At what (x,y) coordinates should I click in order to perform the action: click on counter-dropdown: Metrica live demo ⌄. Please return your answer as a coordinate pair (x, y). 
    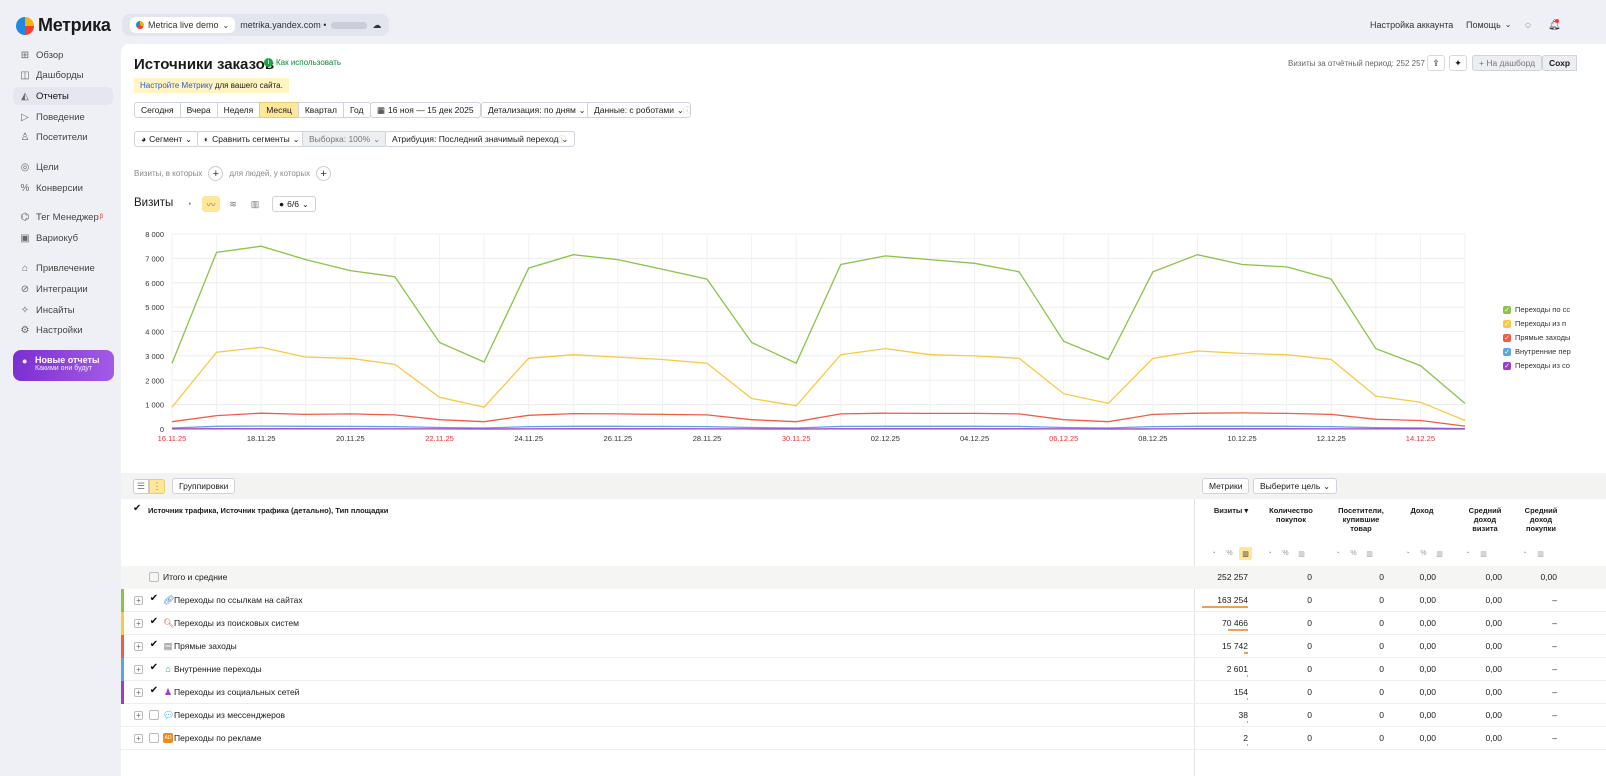
    Looking at the image, I should click on (183, 25).